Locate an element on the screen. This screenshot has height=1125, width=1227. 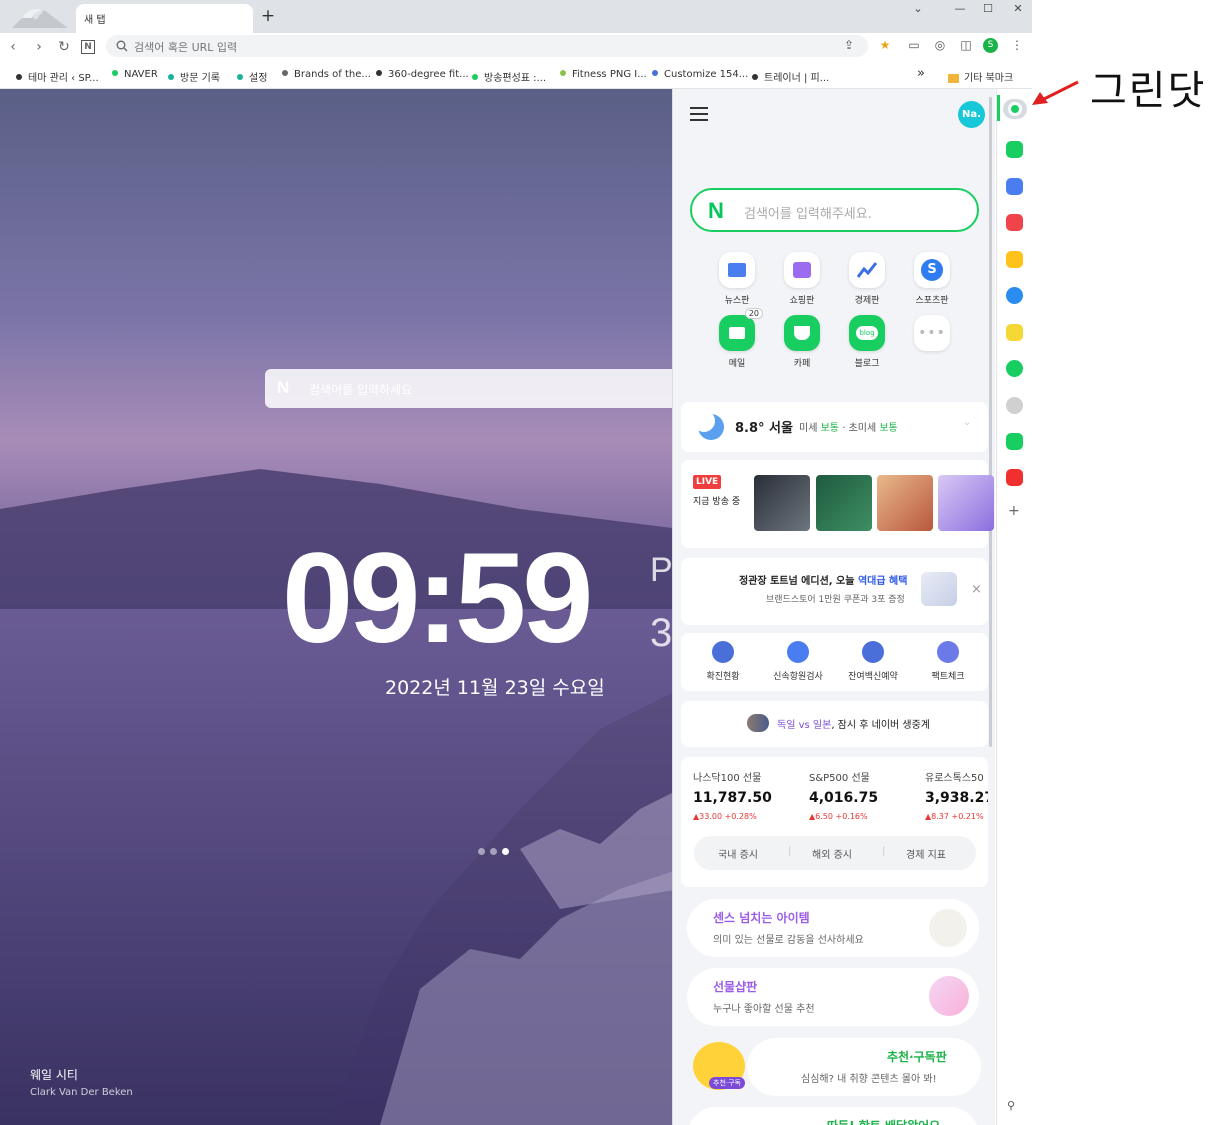
favorite-icon is located at coordinates (1014, 259).